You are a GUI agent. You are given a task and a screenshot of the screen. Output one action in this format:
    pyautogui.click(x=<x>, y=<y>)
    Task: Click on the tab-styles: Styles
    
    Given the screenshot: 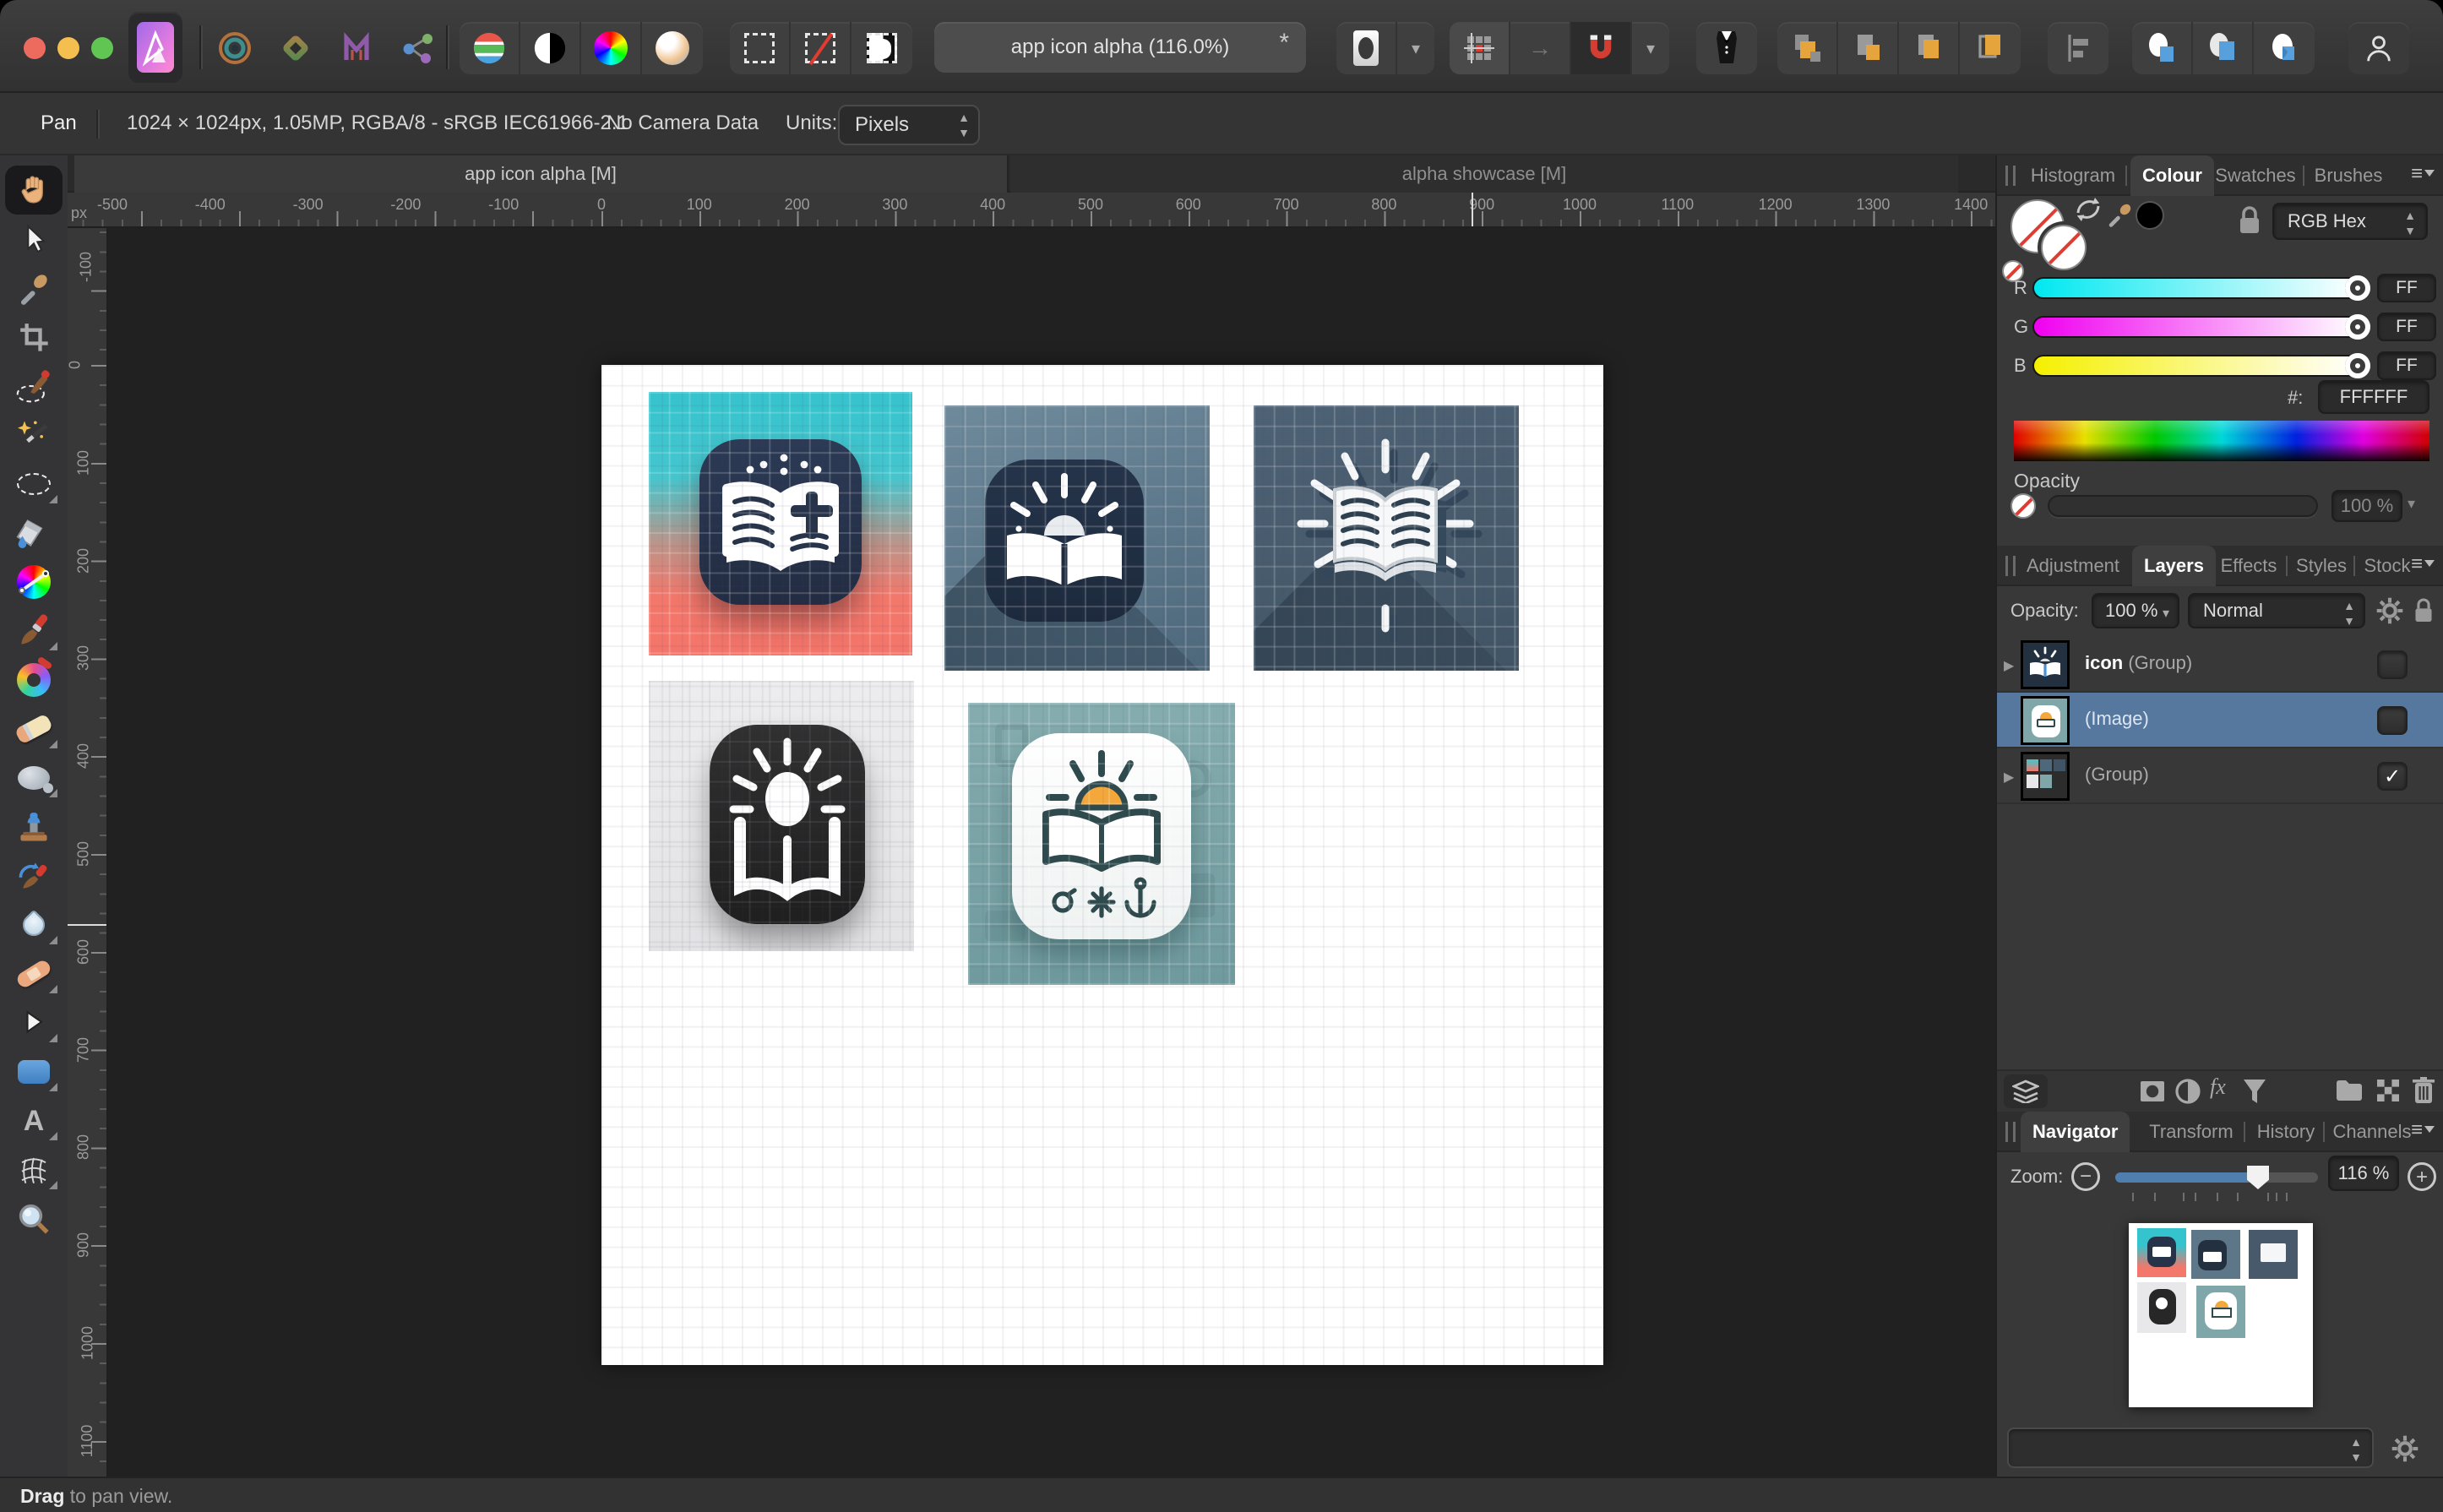 What is the action you would take?
    pyautogui.click(x=2321, y=566)
    